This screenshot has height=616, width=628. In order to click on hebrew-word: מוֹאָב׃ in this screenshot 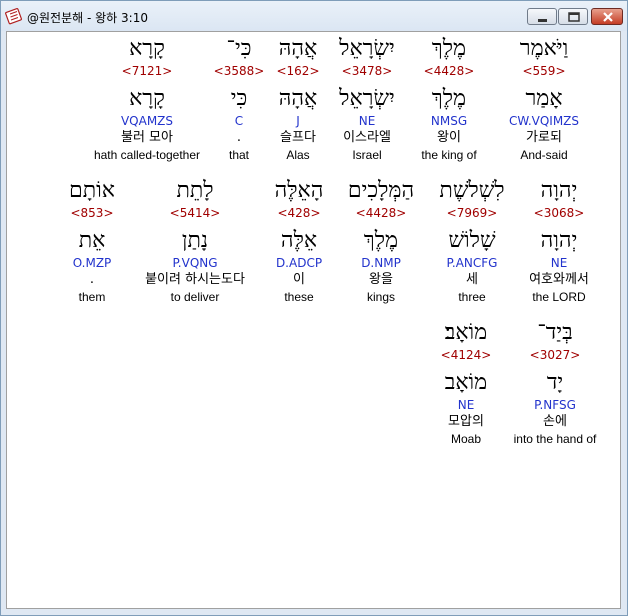, I will do `click(466, 332)`.